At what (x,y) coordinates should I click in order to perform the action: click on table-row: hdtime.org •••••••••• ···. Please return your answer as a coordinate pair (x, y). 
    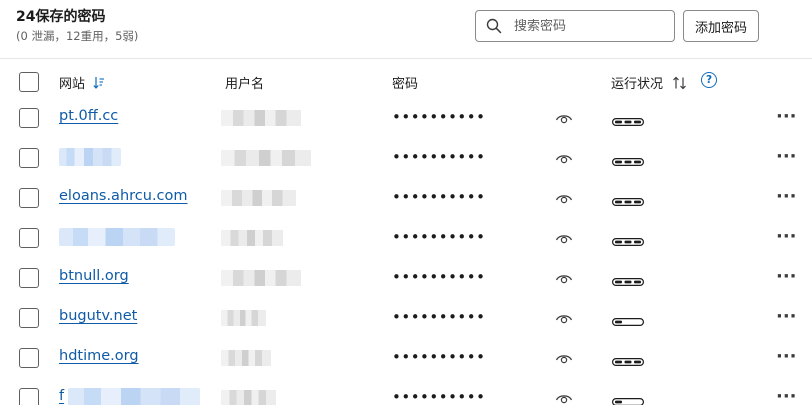
    Looking at the image, I should click on (406, 358).